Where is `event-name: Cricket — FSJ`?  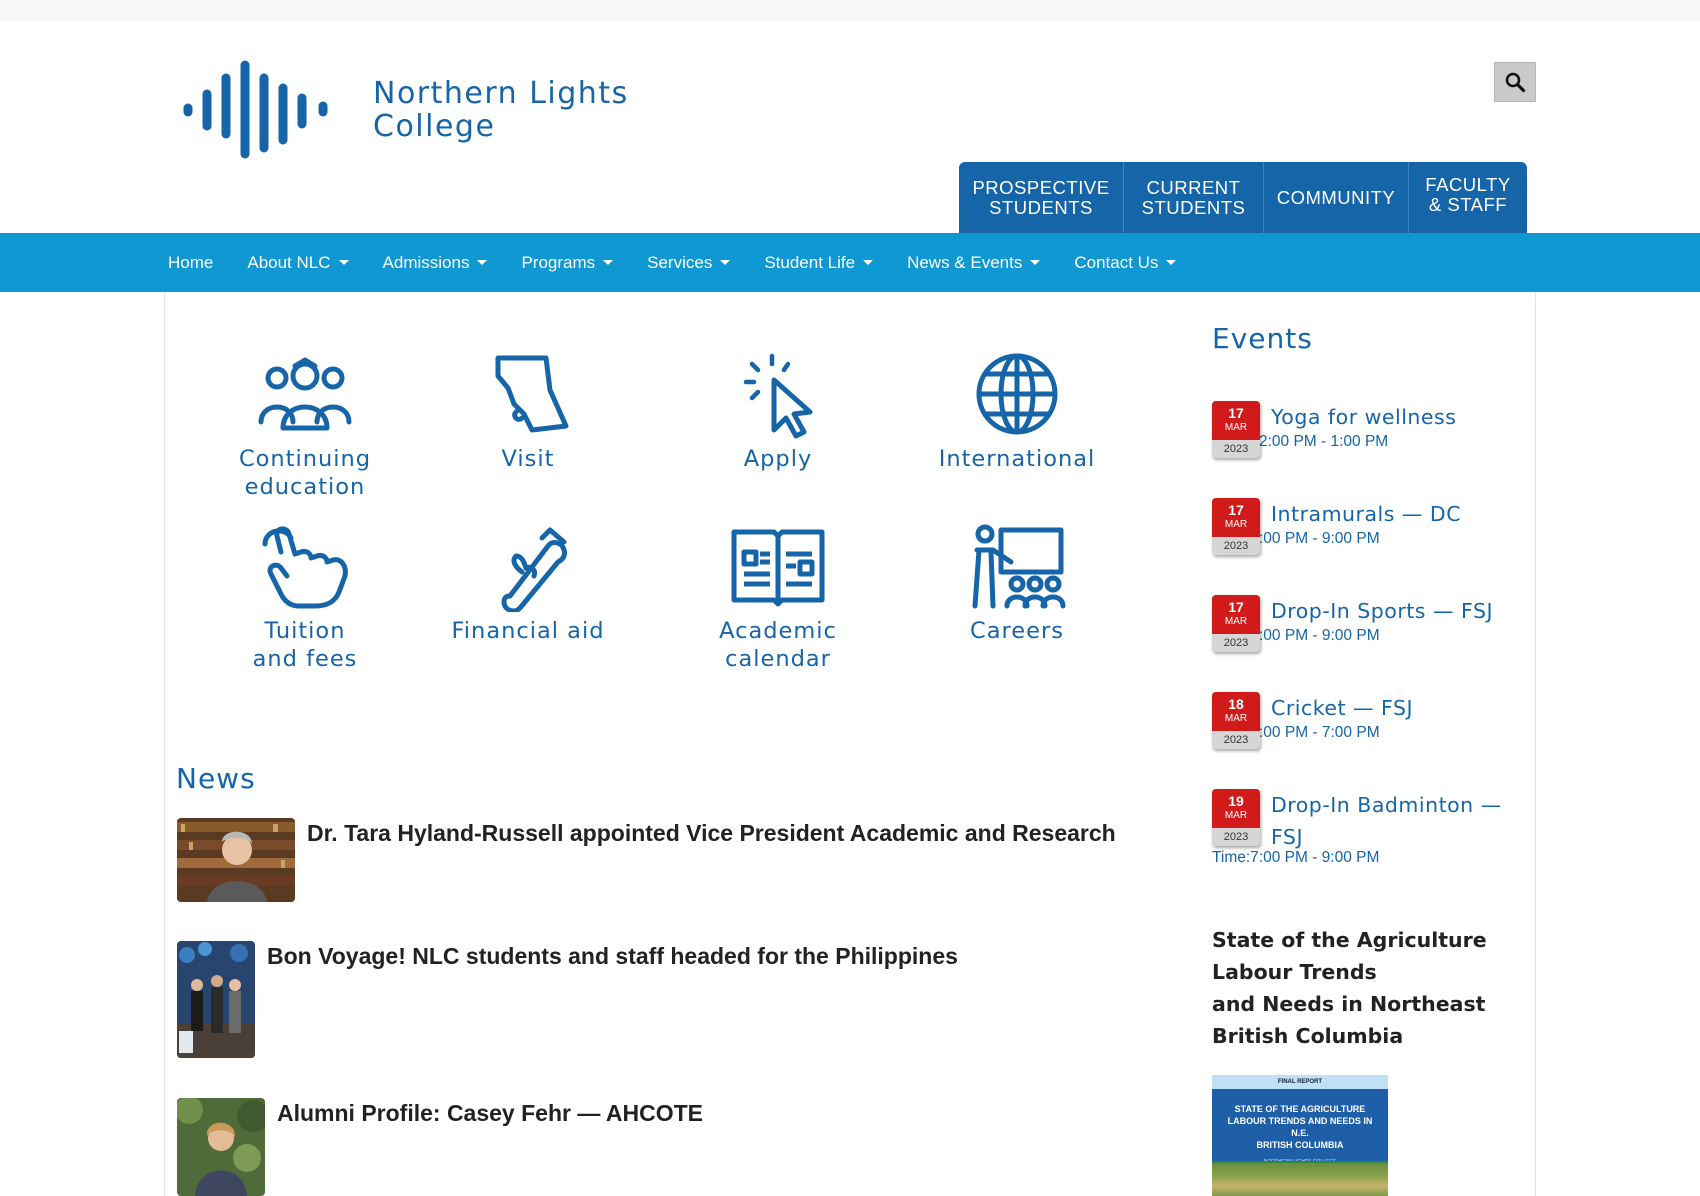
event-name: Cricket — FSJ is located at coordinates (1393, 708).